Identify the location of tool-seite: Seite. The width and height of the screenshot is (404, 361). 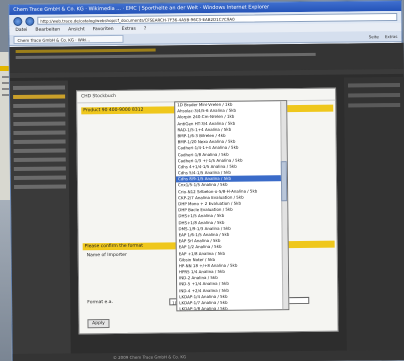
(374, 36).